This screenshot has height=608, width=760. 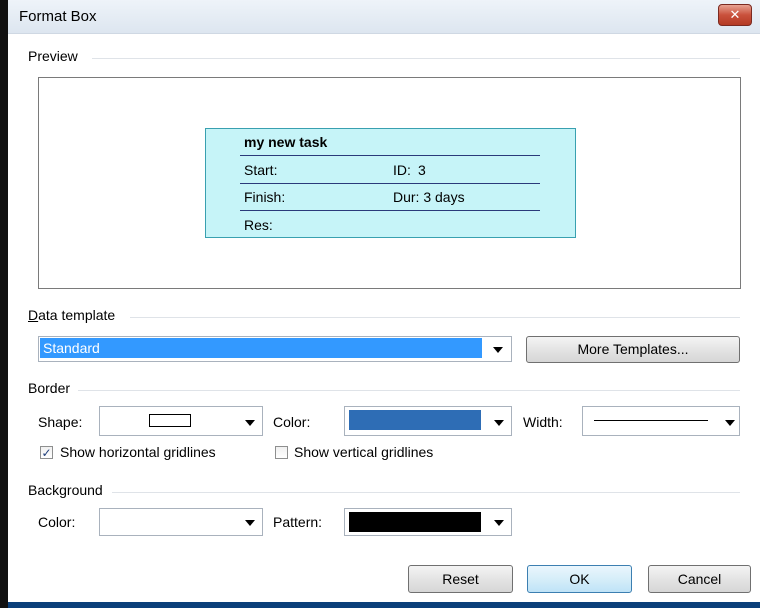 What do you see at coordinates (258, 225) in the screenshot?
I see `resources-label: Res:` at bounding box center [258, 225].